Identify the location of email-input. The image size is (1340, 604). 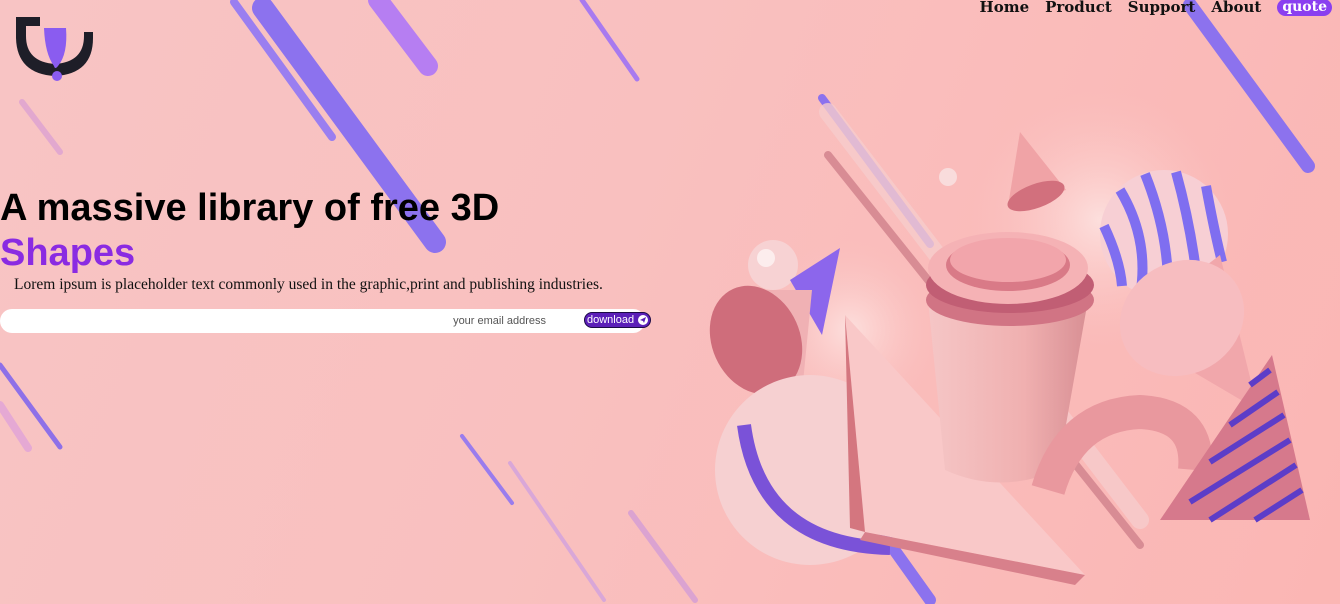
(290, 321).